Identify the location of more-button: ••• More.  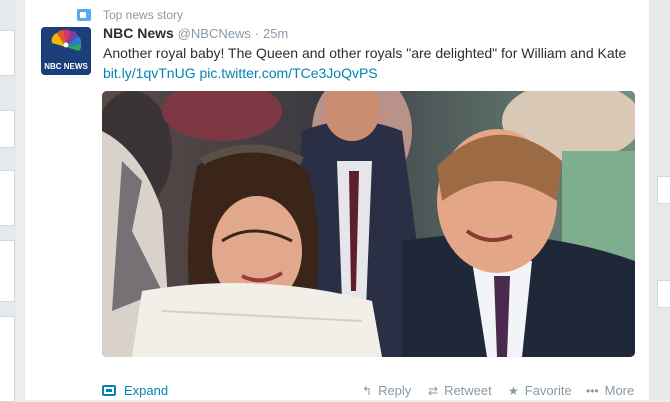
(610, 390).